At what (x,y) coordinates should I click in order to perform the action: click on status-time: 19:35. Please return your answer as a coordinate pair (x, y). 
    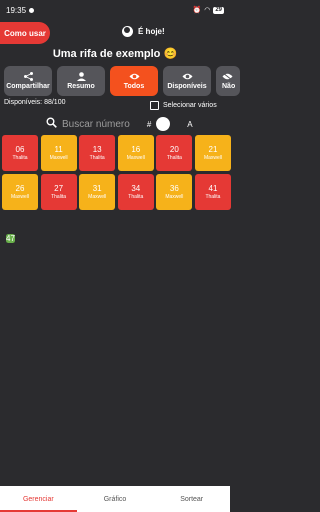
    Looking at the image, I should click on (16, 10).